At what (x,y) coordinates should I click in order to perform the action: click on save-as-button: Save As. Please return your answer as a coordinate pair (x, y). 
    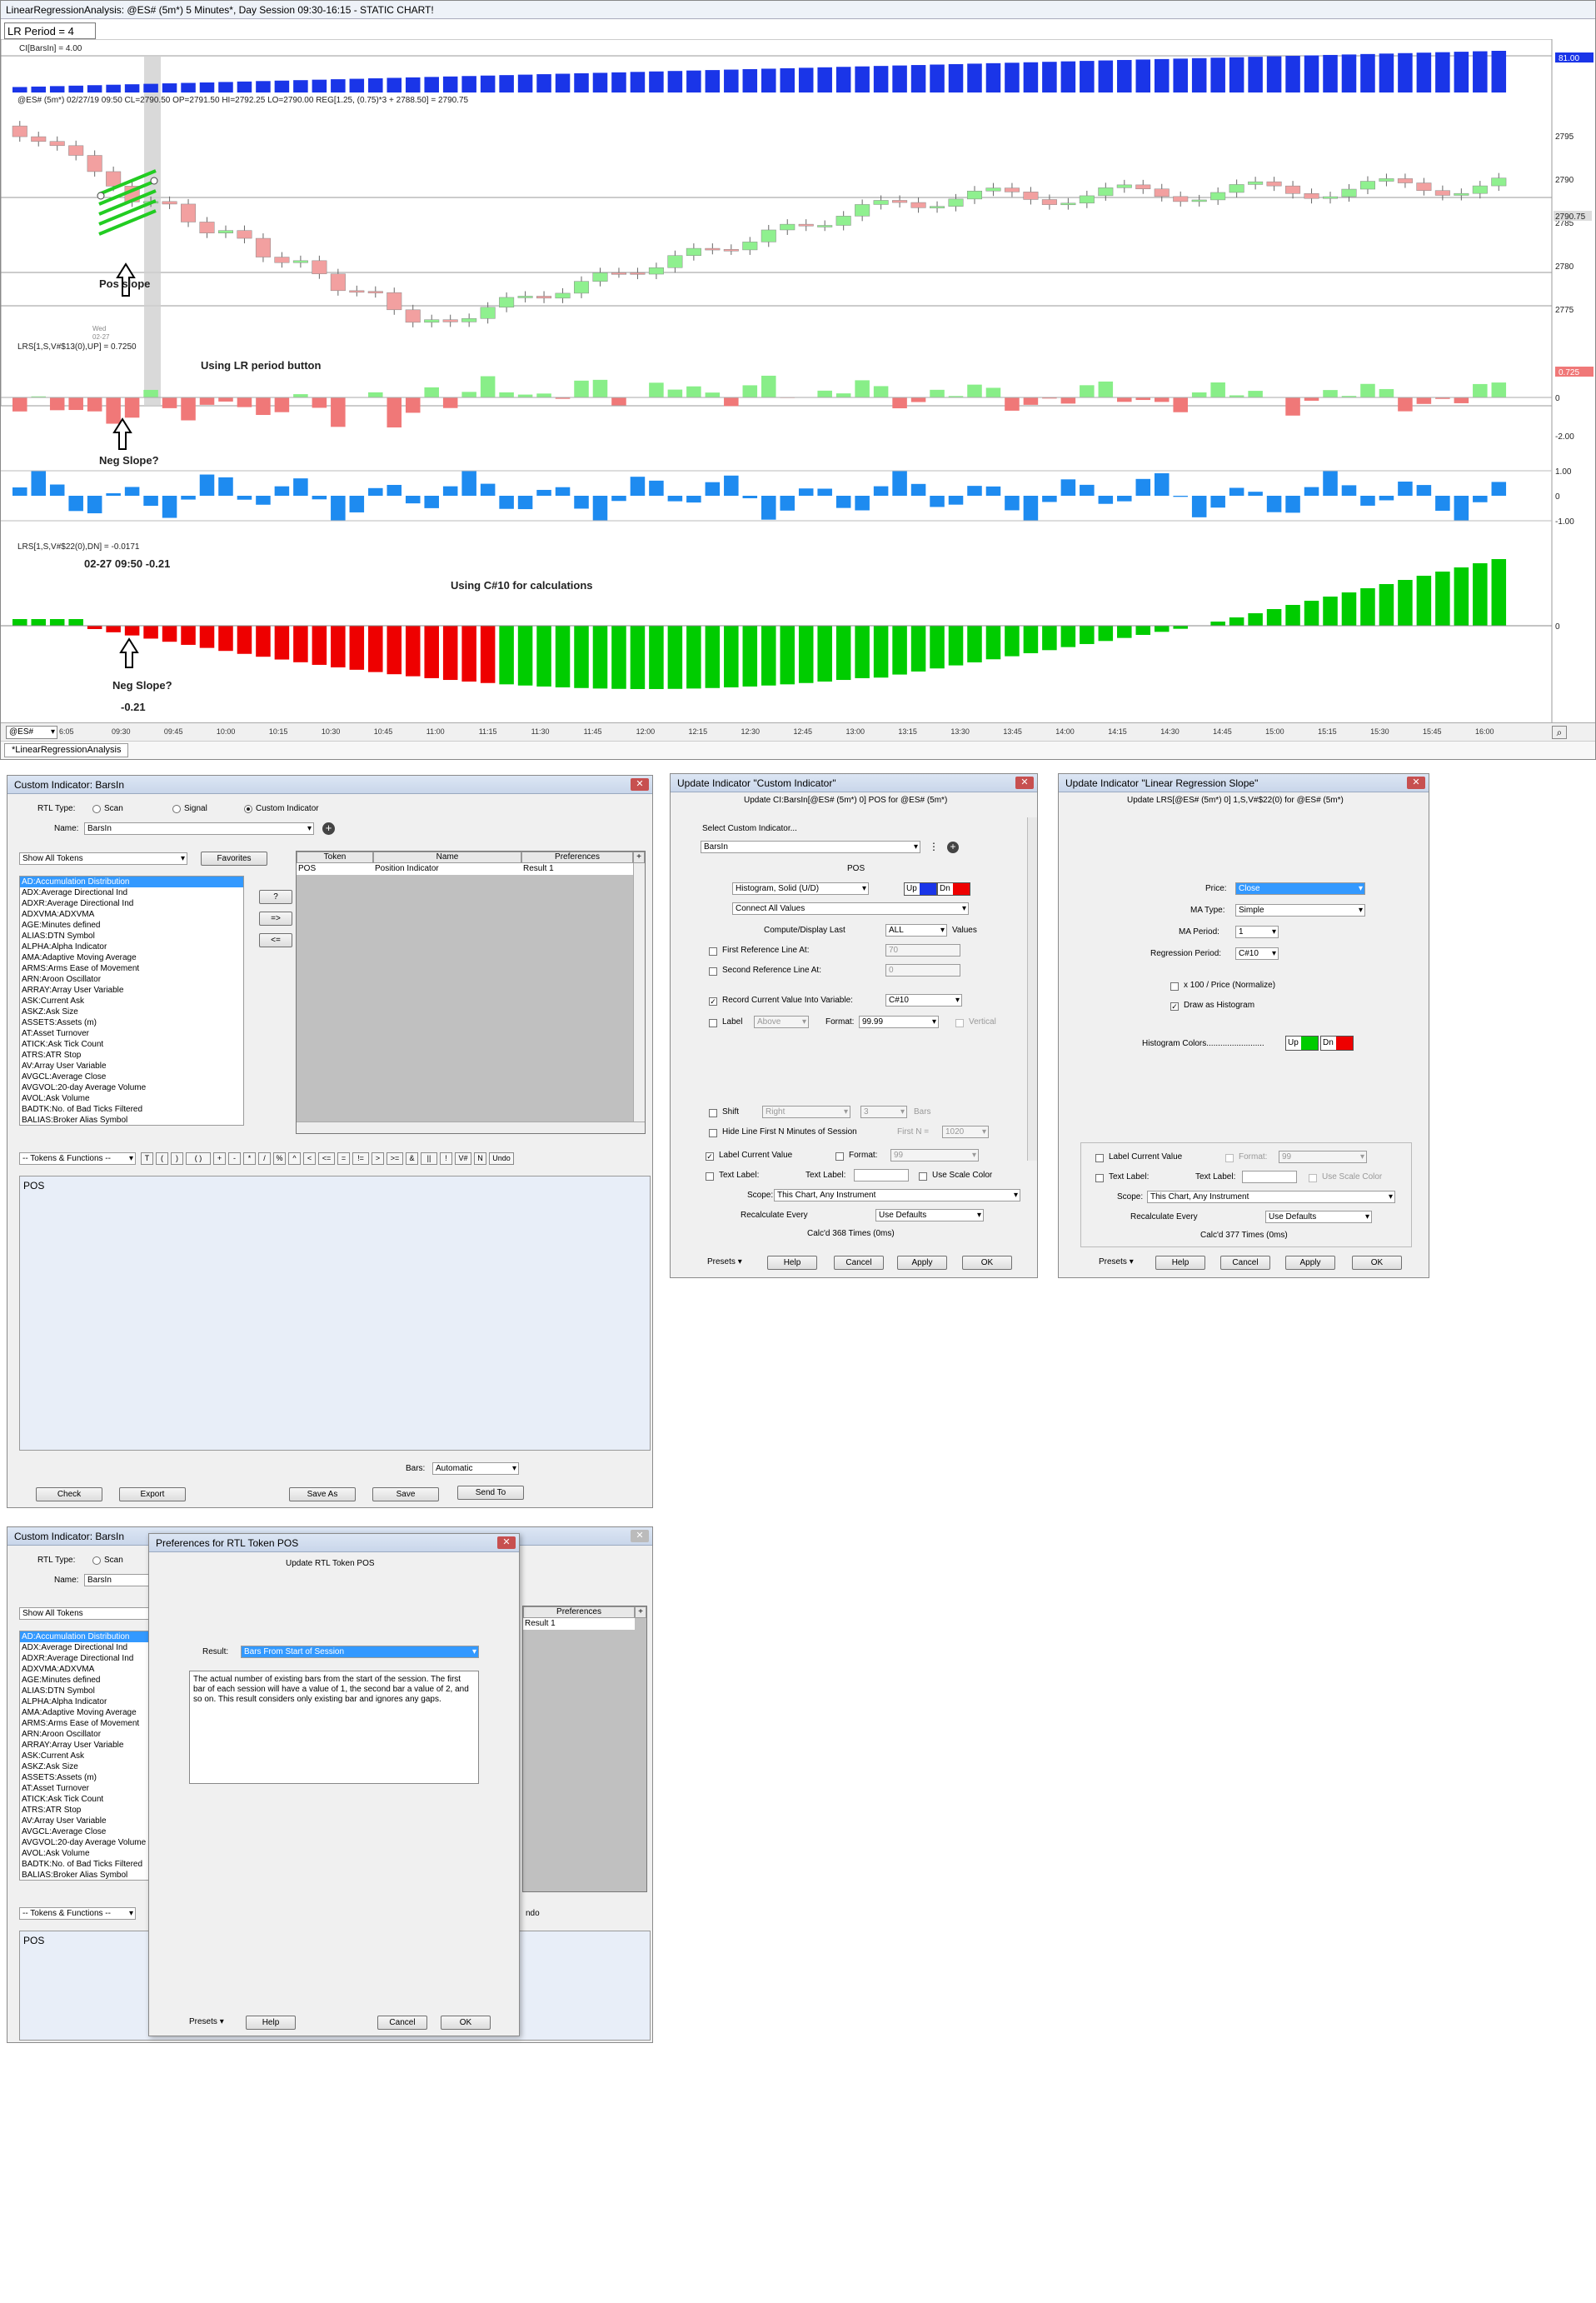
    Looking at the image, I should click on (322, 1494).